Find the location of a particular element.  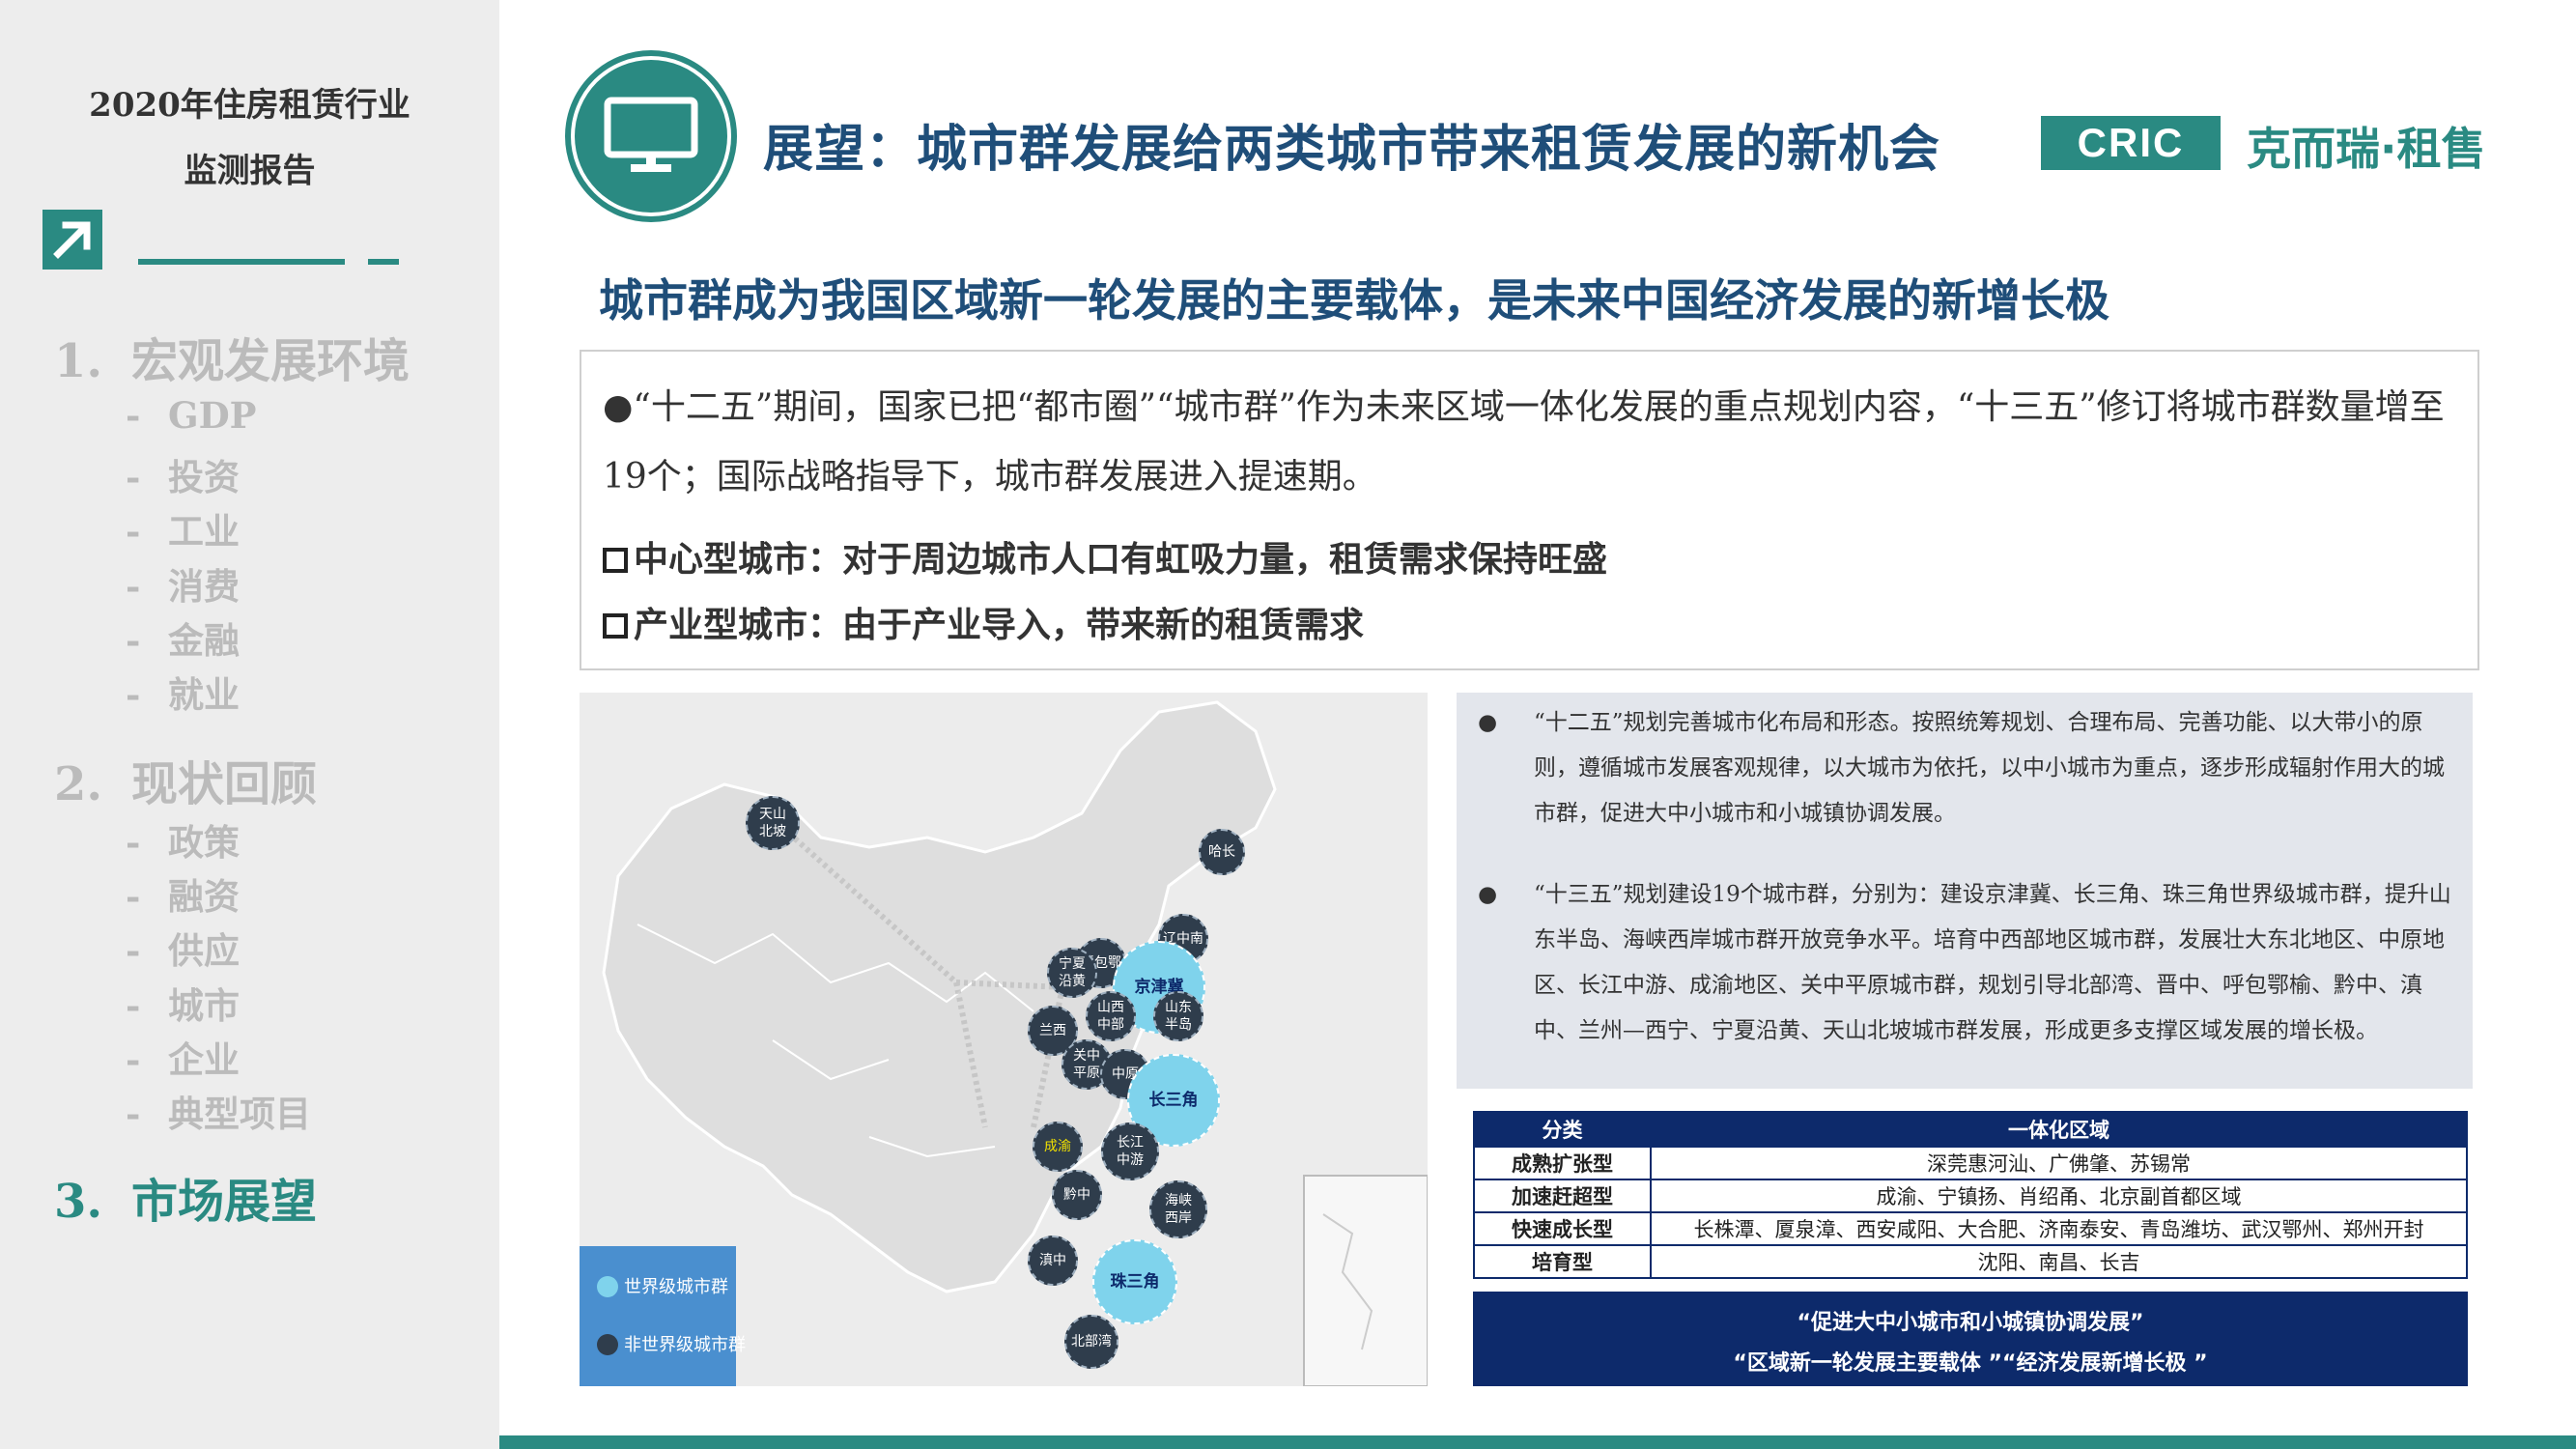

sidebar-item-city: - 城市 is located at coordinates (183, 1003).